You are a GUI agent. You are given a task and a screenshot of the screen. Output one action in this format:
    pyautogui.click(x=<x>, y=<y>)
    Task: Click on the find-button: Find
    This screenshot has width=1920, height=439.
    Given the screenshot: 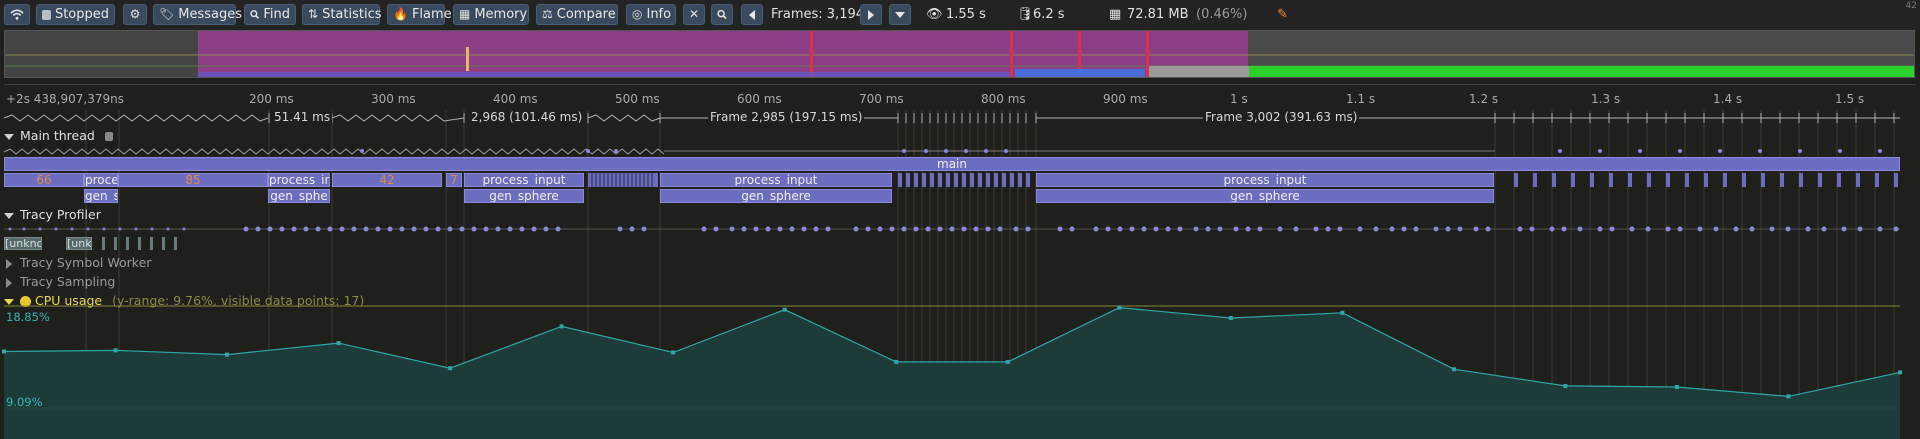 What is the action you would take?
    pyautogui.click(x=270, y=14)
    